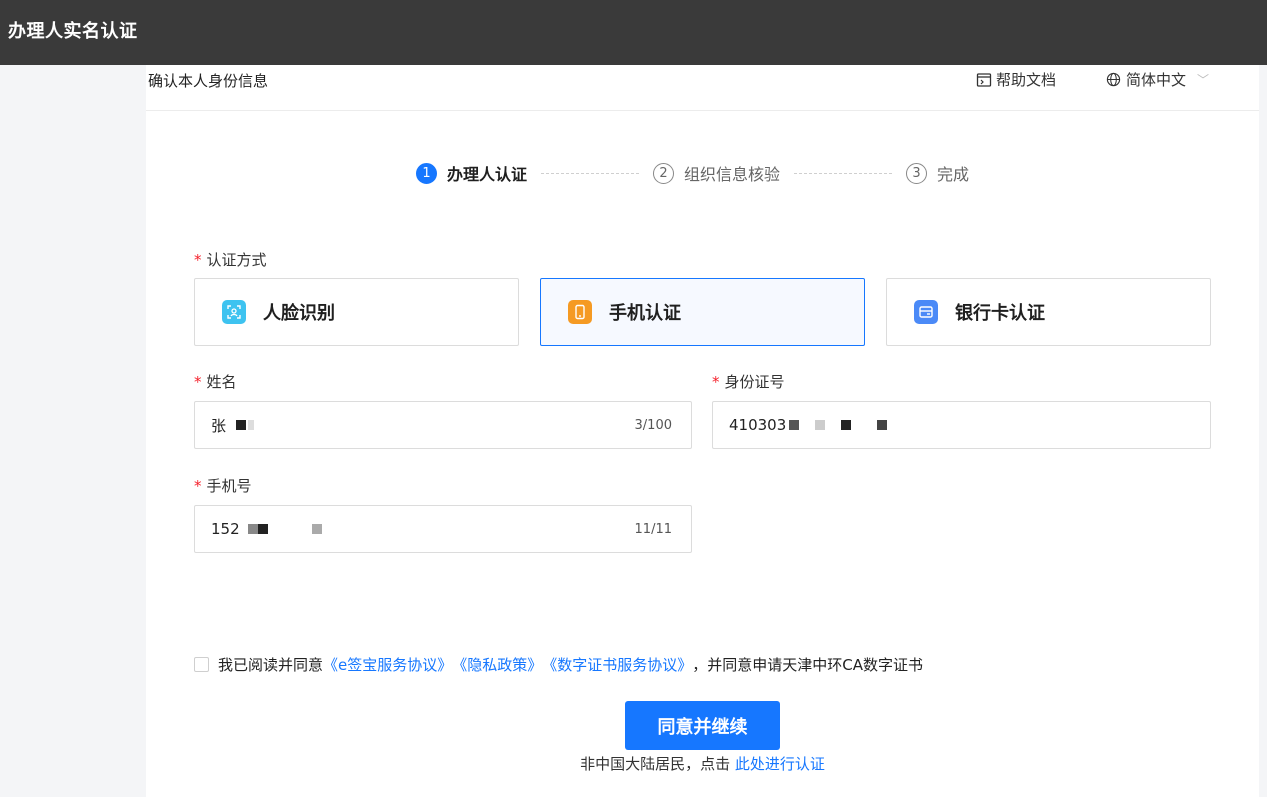 This screenshot has height=797, width=1267. Describe the element at coordinates (234, 312) in the screenshot. I see `face-scan-icon` at that location.